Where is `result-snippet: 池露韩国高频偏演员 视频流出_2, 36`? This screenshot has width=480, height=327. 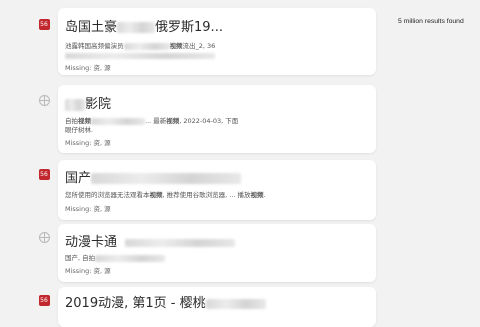 result-snippet: 池露韩国高频偏演员 视频流出_2, 36 is located at coordinates (140, 46).